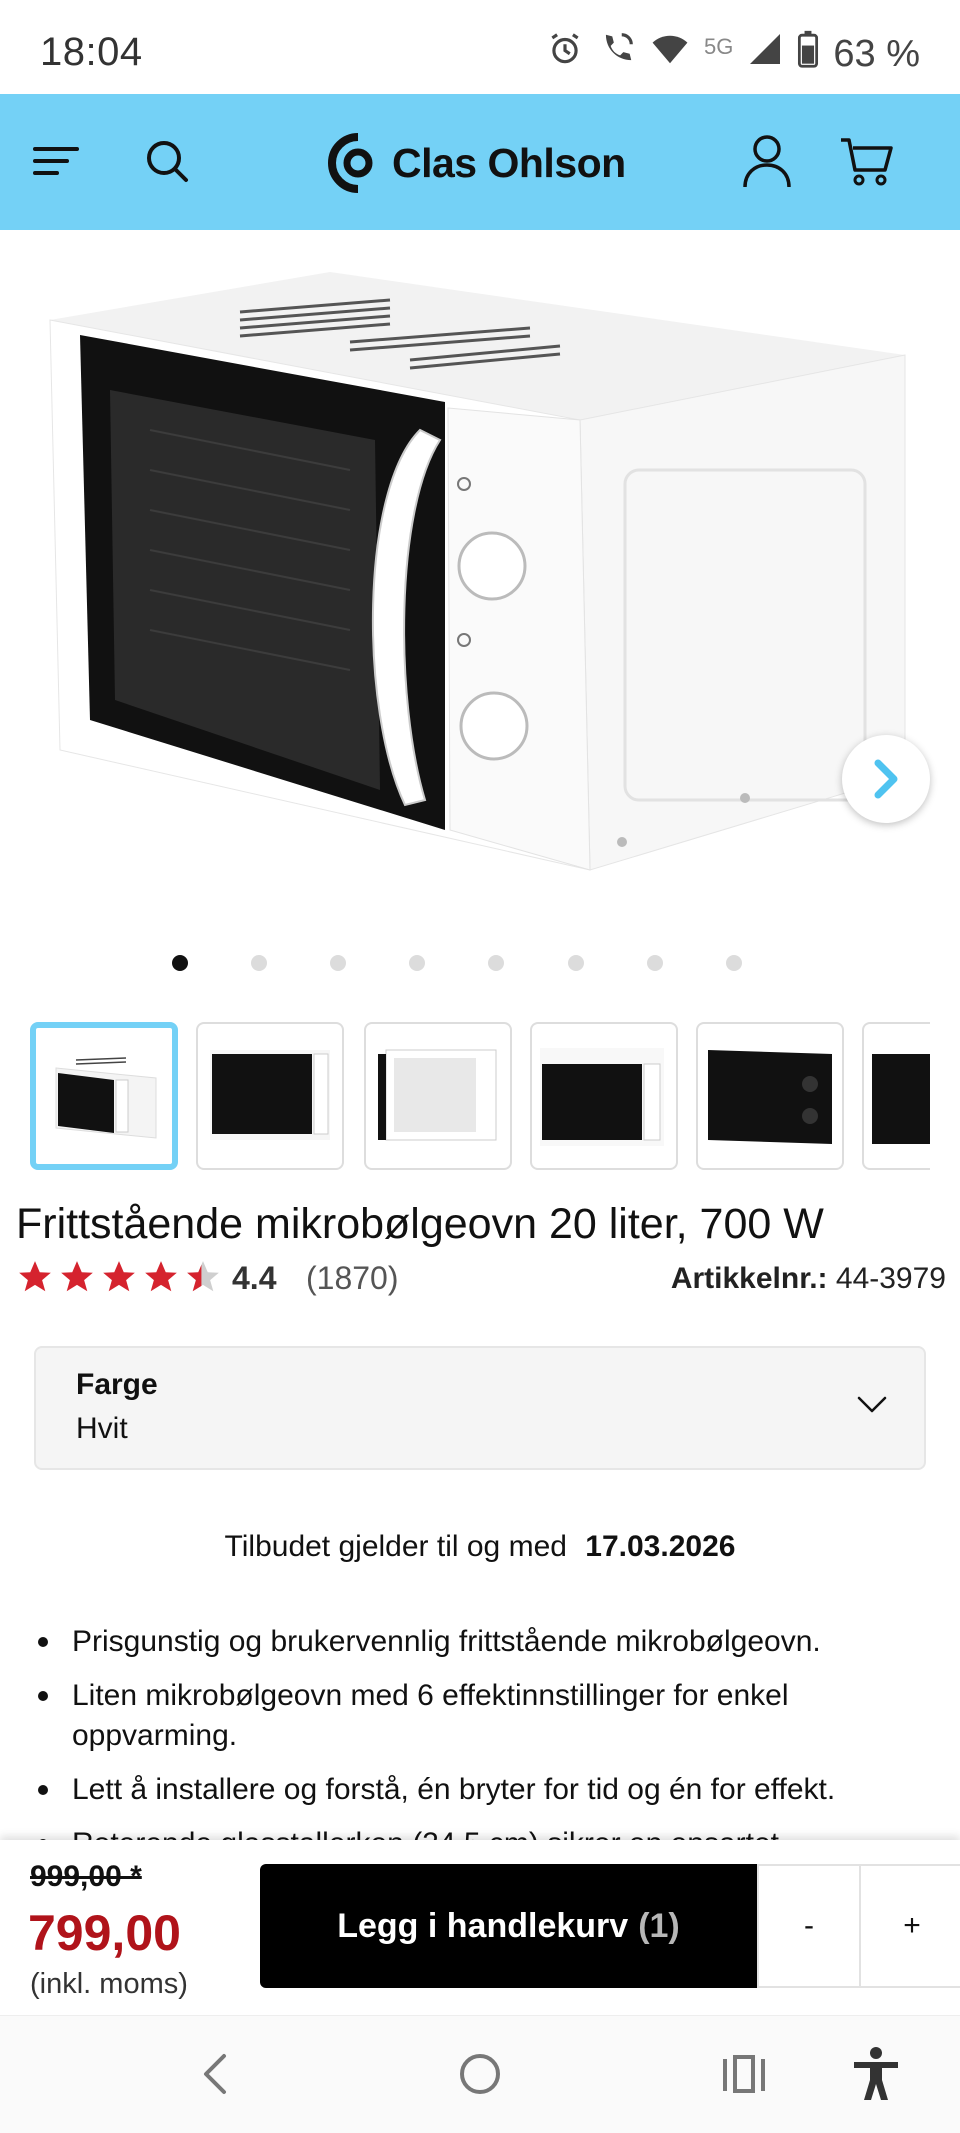 This screenshot has width=960, height=2133. What do you see at coordinates (808, 54) in the screenshot?
I see `battery-icon` at bounding box center [808, 54].